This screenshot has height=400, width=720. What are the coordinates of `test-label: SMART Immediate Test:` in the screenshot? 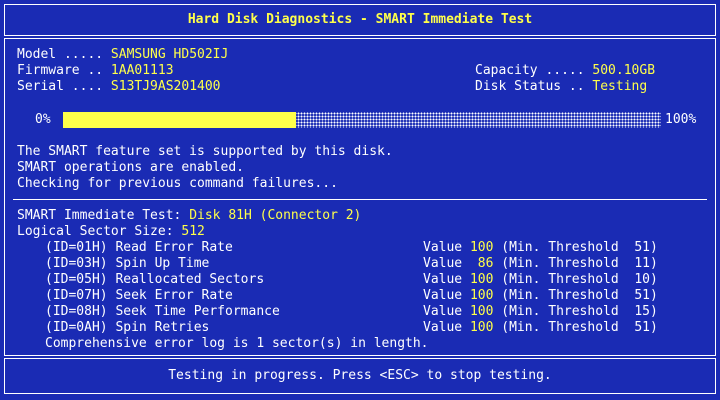 It's located at (103, 215).